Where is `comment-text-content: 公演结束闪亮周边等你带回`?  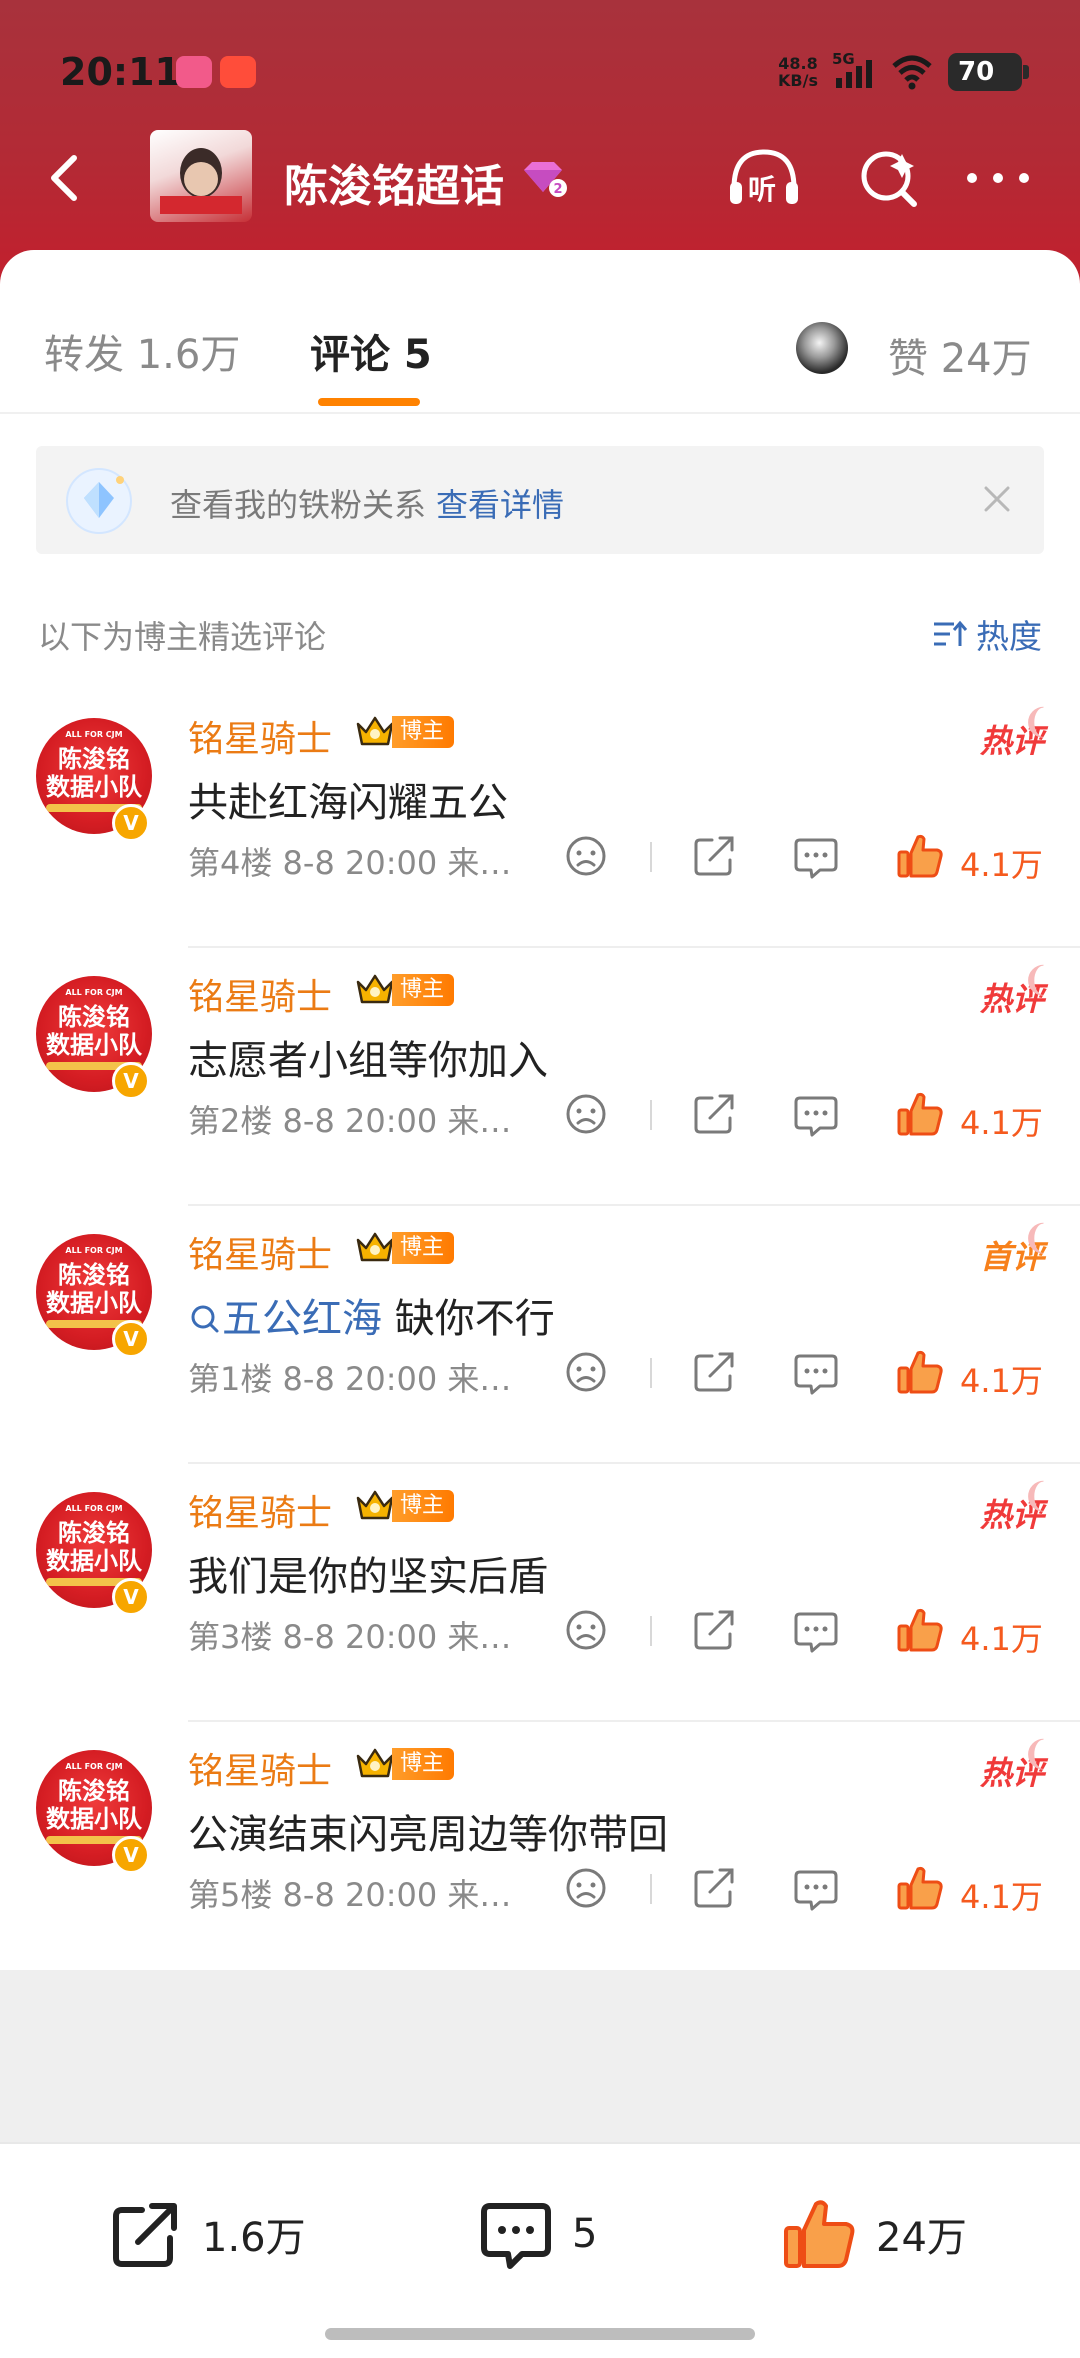 comment-text-content: 公演结束闪亮周边等你带回 is located at coordinates (428, 1835).